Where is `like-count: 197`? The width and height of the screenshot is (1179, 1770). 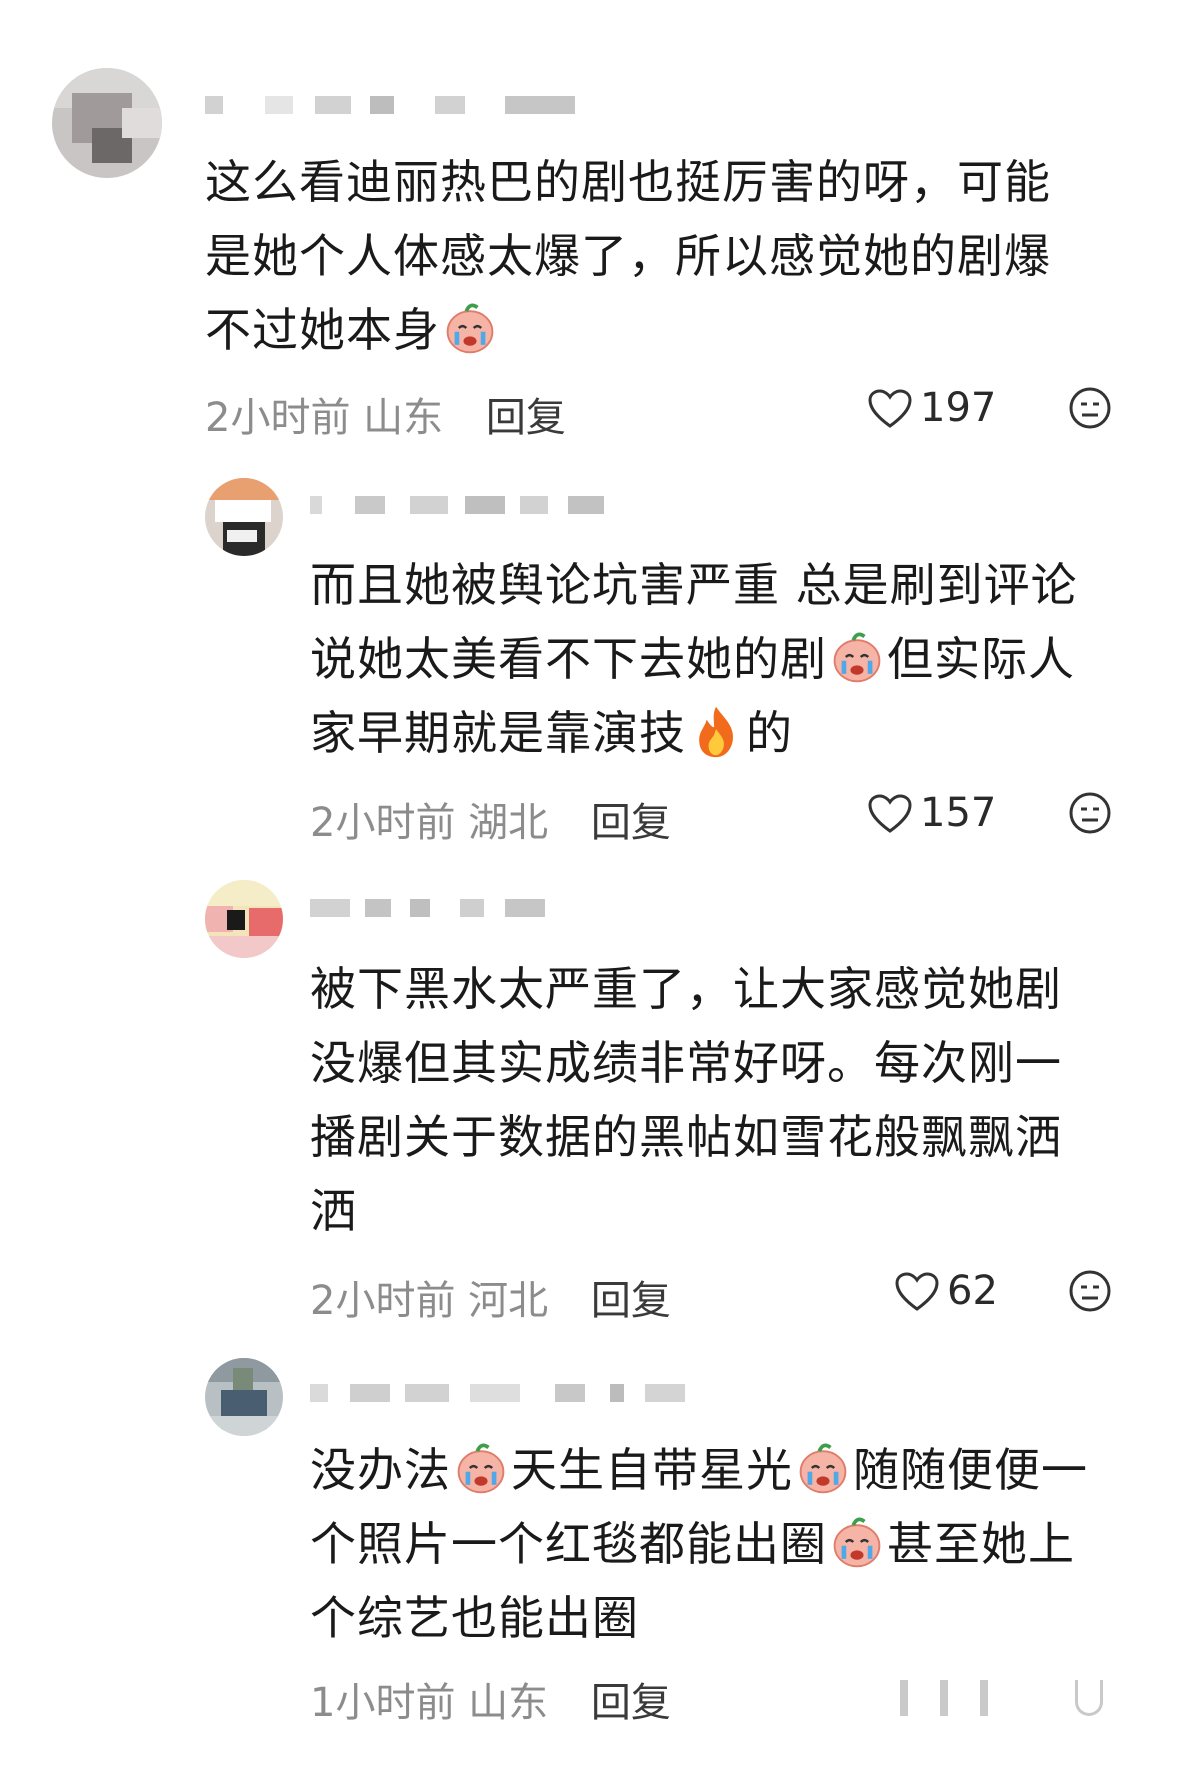 like-count: 197 is located at coordinates (958, 408).